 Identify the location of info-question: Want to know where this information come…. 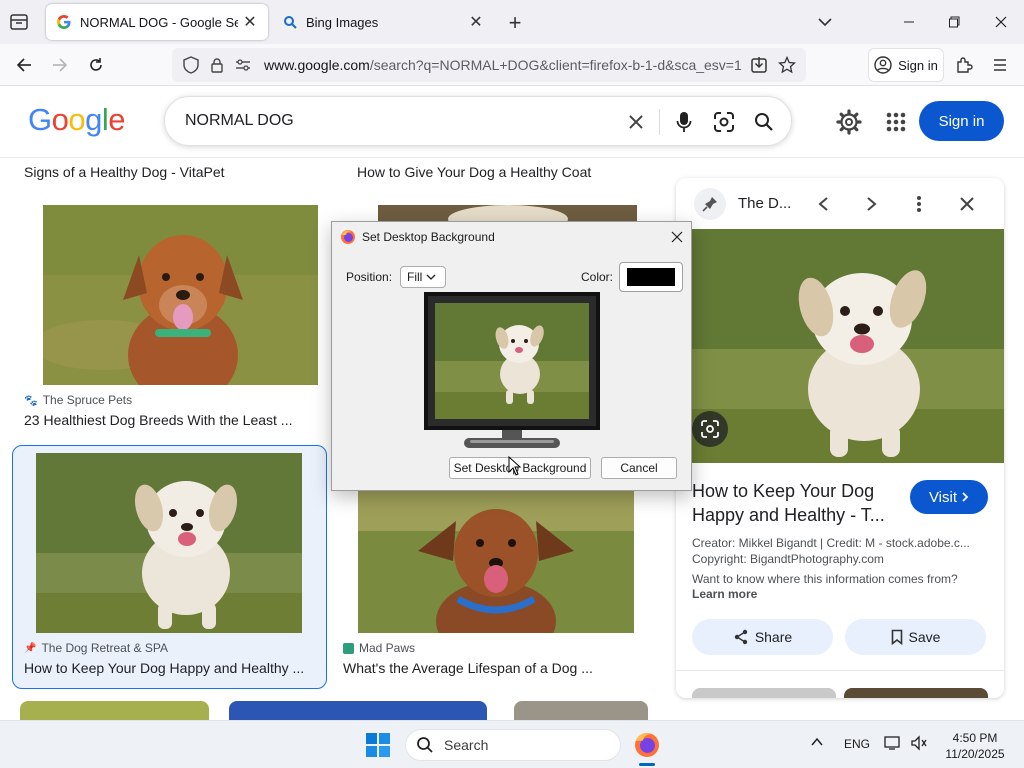
(825, 579).